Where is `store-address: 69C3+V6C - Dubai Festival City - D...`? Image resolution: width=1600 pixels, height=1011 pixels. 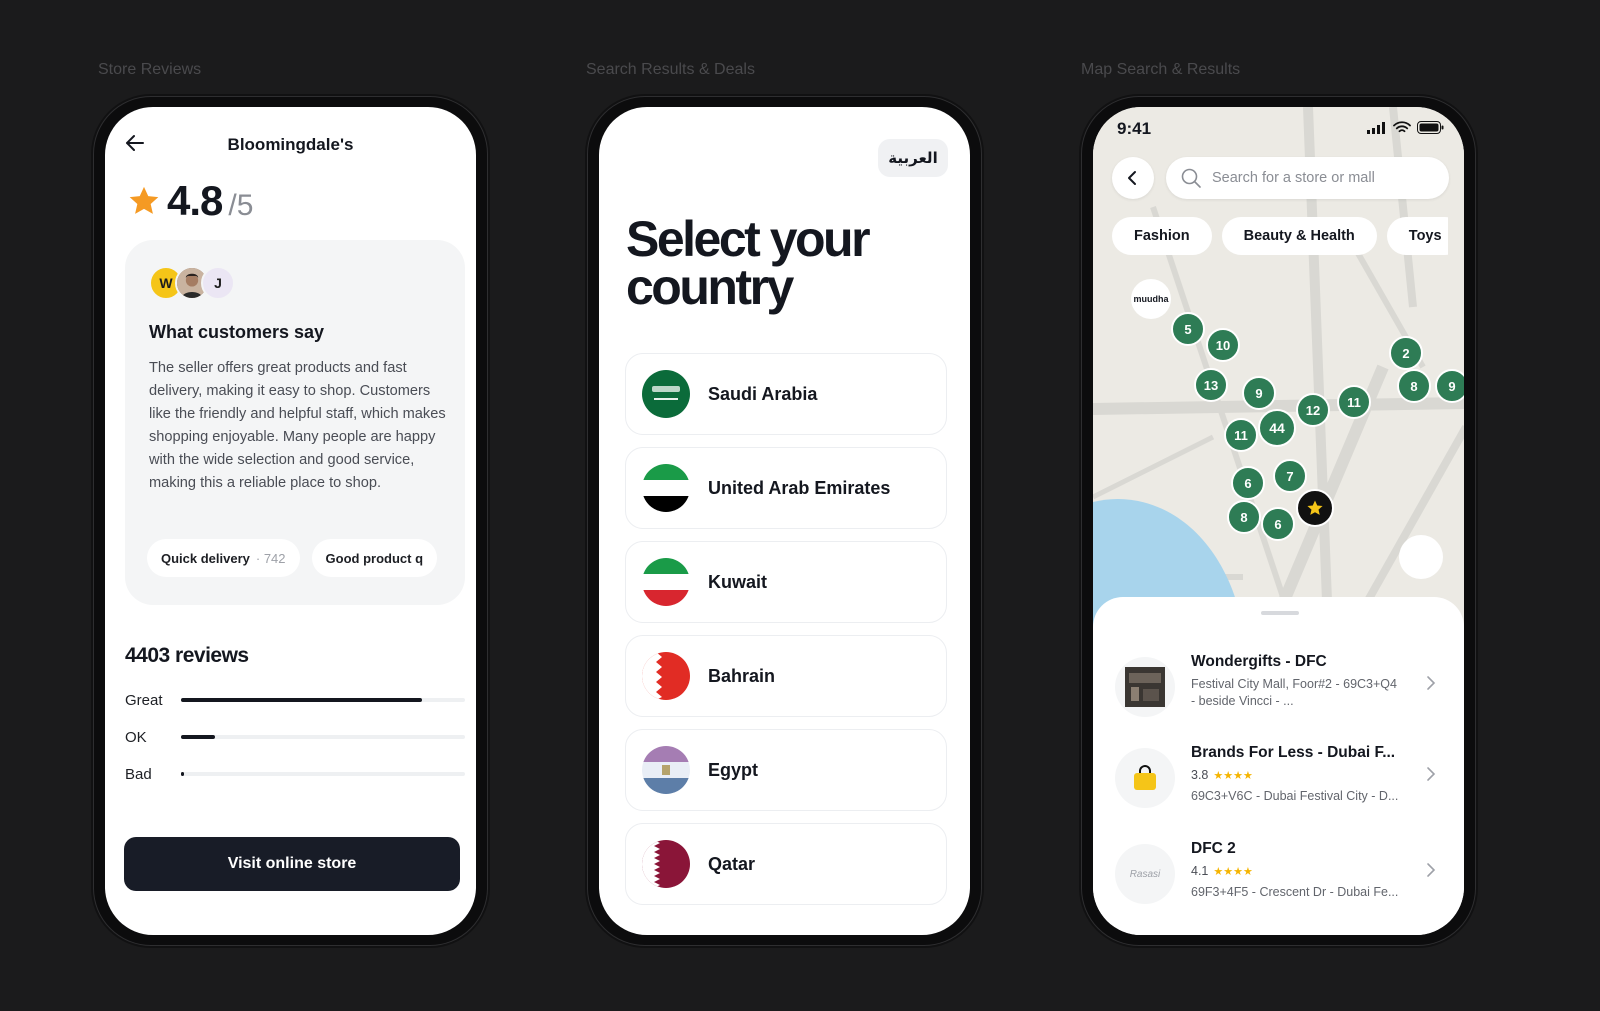
store-address: 69C3+V6C - Dubai Festival City - D... is located at coordinates (1295, 796).